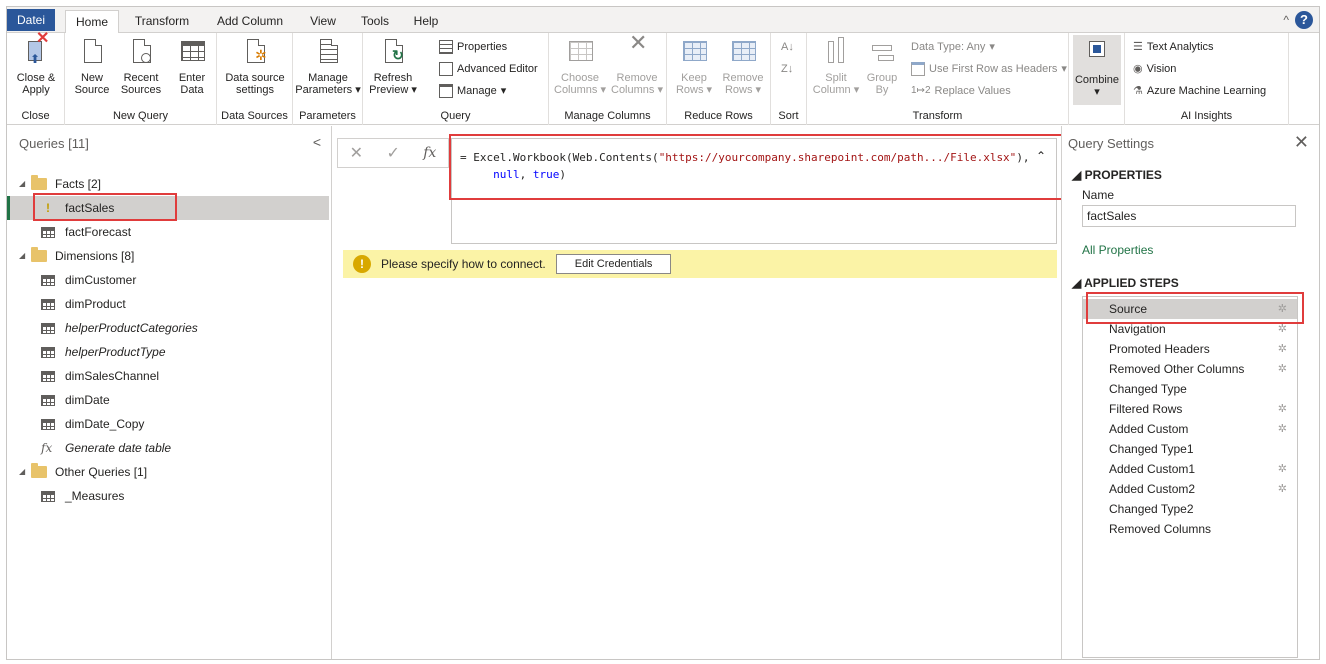 The height and width of the screenshot is (664, 1326). What do you see at coordinates (882, 65) in the screenshot?
I see `group-by-button: Group By` at bounding box center [882, 65].